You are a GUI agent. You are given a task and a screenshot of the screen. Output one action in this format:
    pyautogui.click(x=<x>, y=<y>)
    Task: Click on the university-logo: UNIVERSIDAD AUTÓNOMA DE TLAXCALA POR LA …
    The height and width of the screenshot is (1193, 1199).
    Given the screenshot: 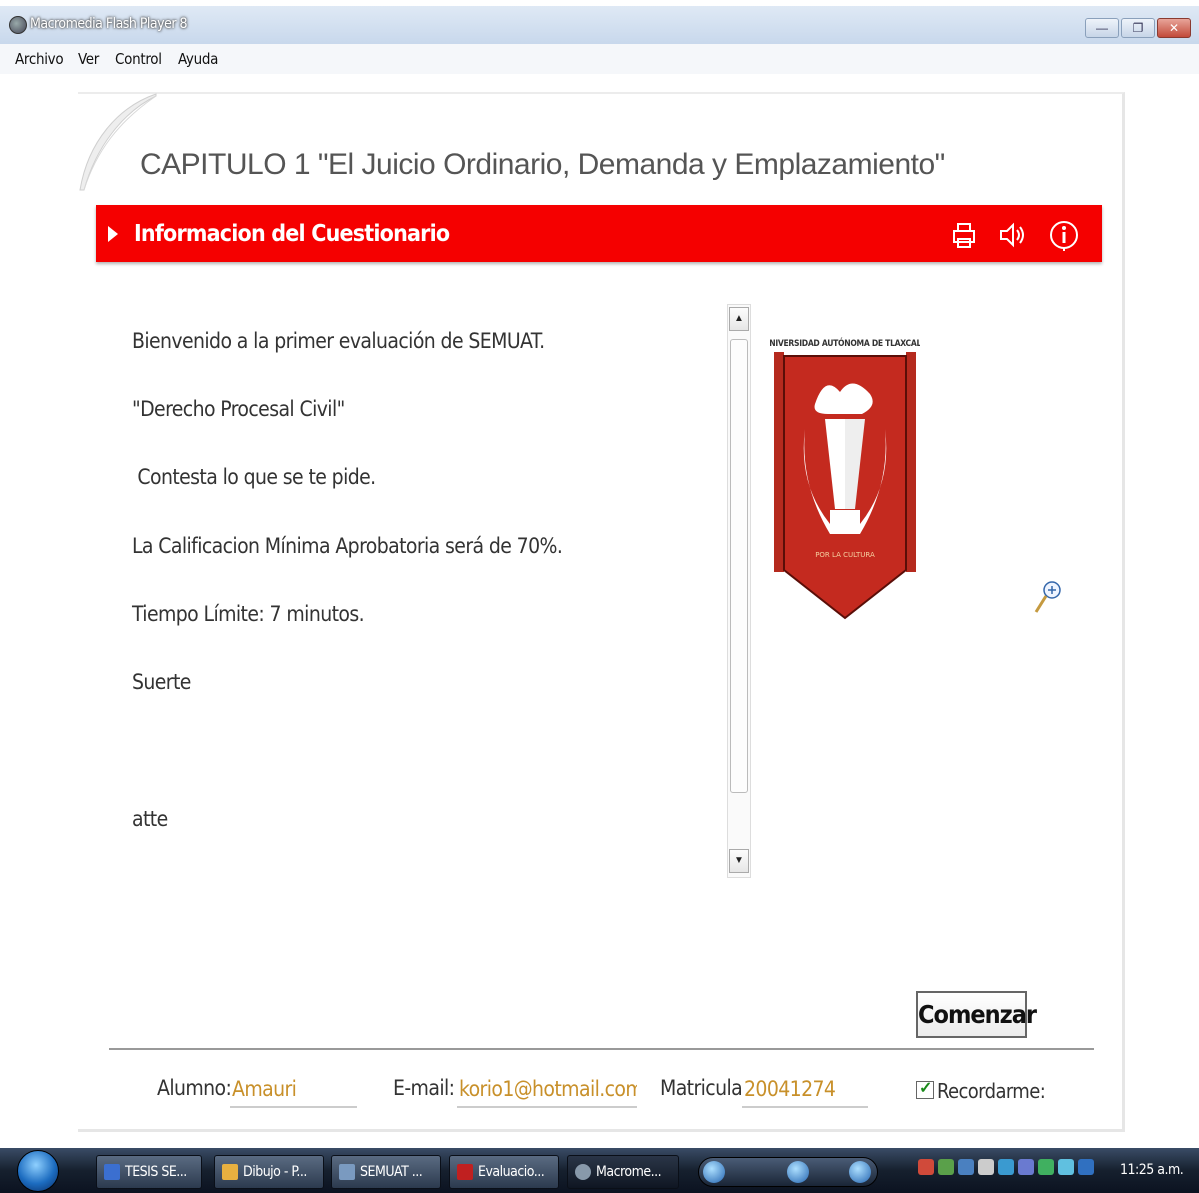 What is the action you would take?
    pyautogui.click(x=845, y=478)
    